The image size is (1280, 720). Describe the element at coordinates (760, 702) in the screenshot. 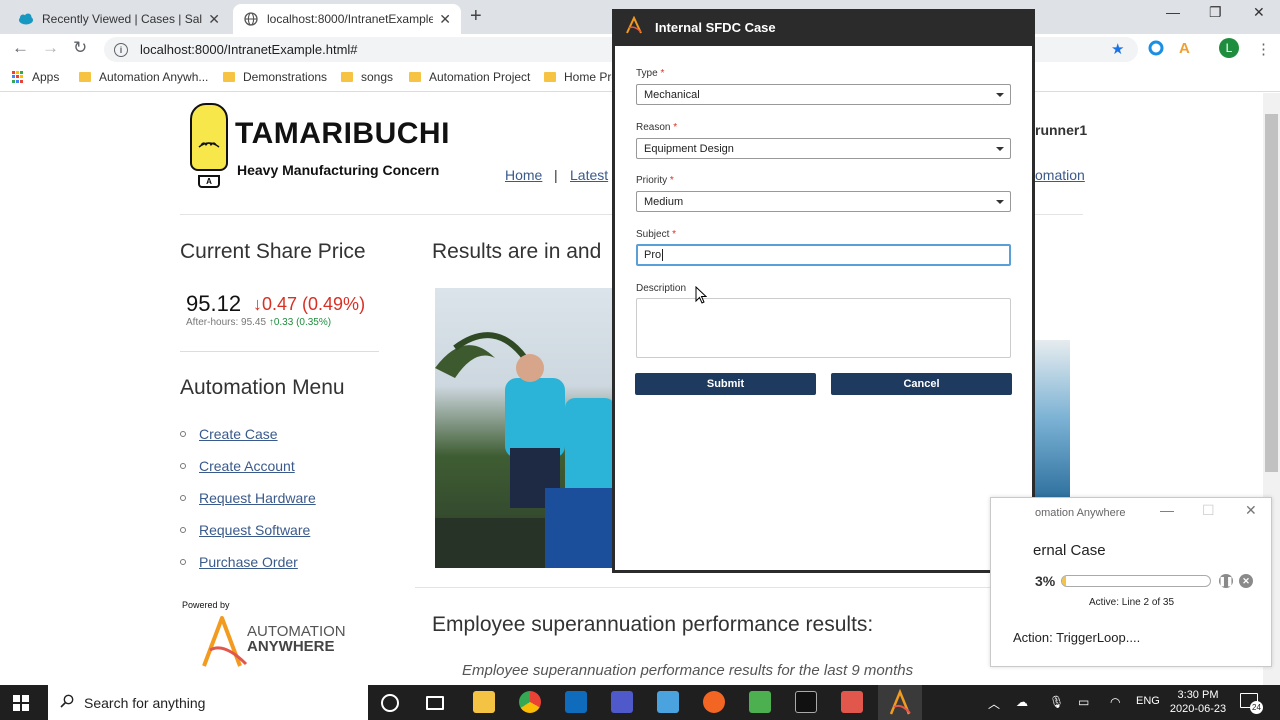

I see `notepad-plus-icon` at that location.